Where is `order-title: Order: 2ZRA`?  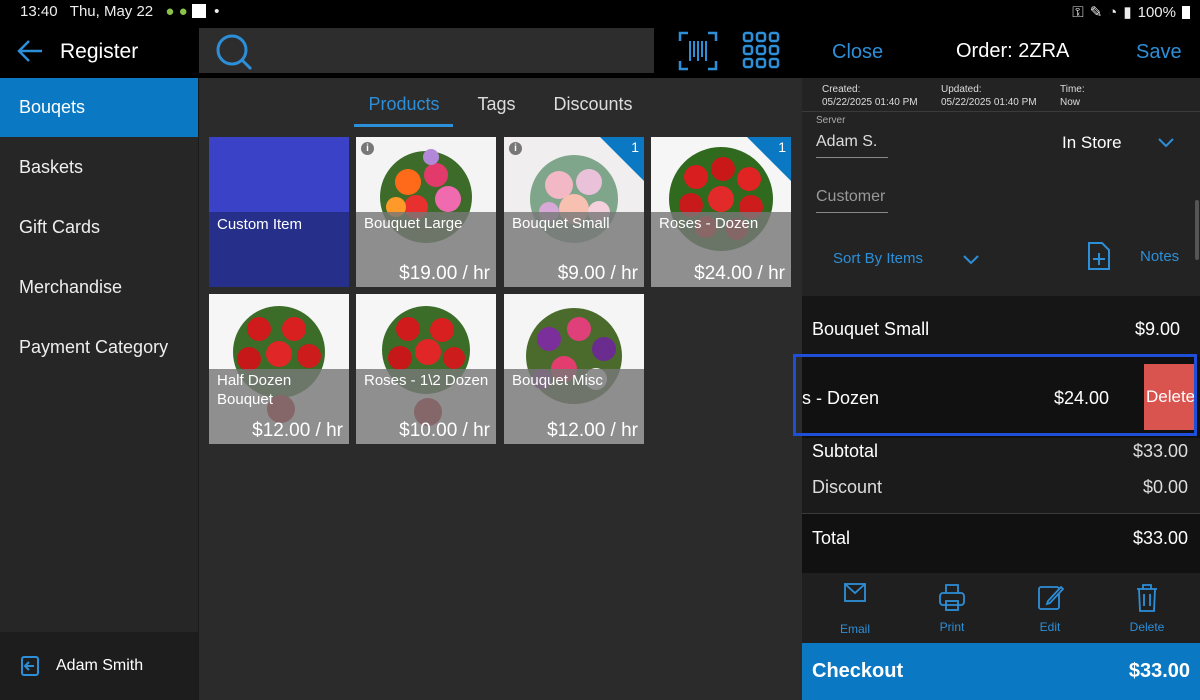
order-title: Order: 2ZRA is located at coordinates (1013, 51).